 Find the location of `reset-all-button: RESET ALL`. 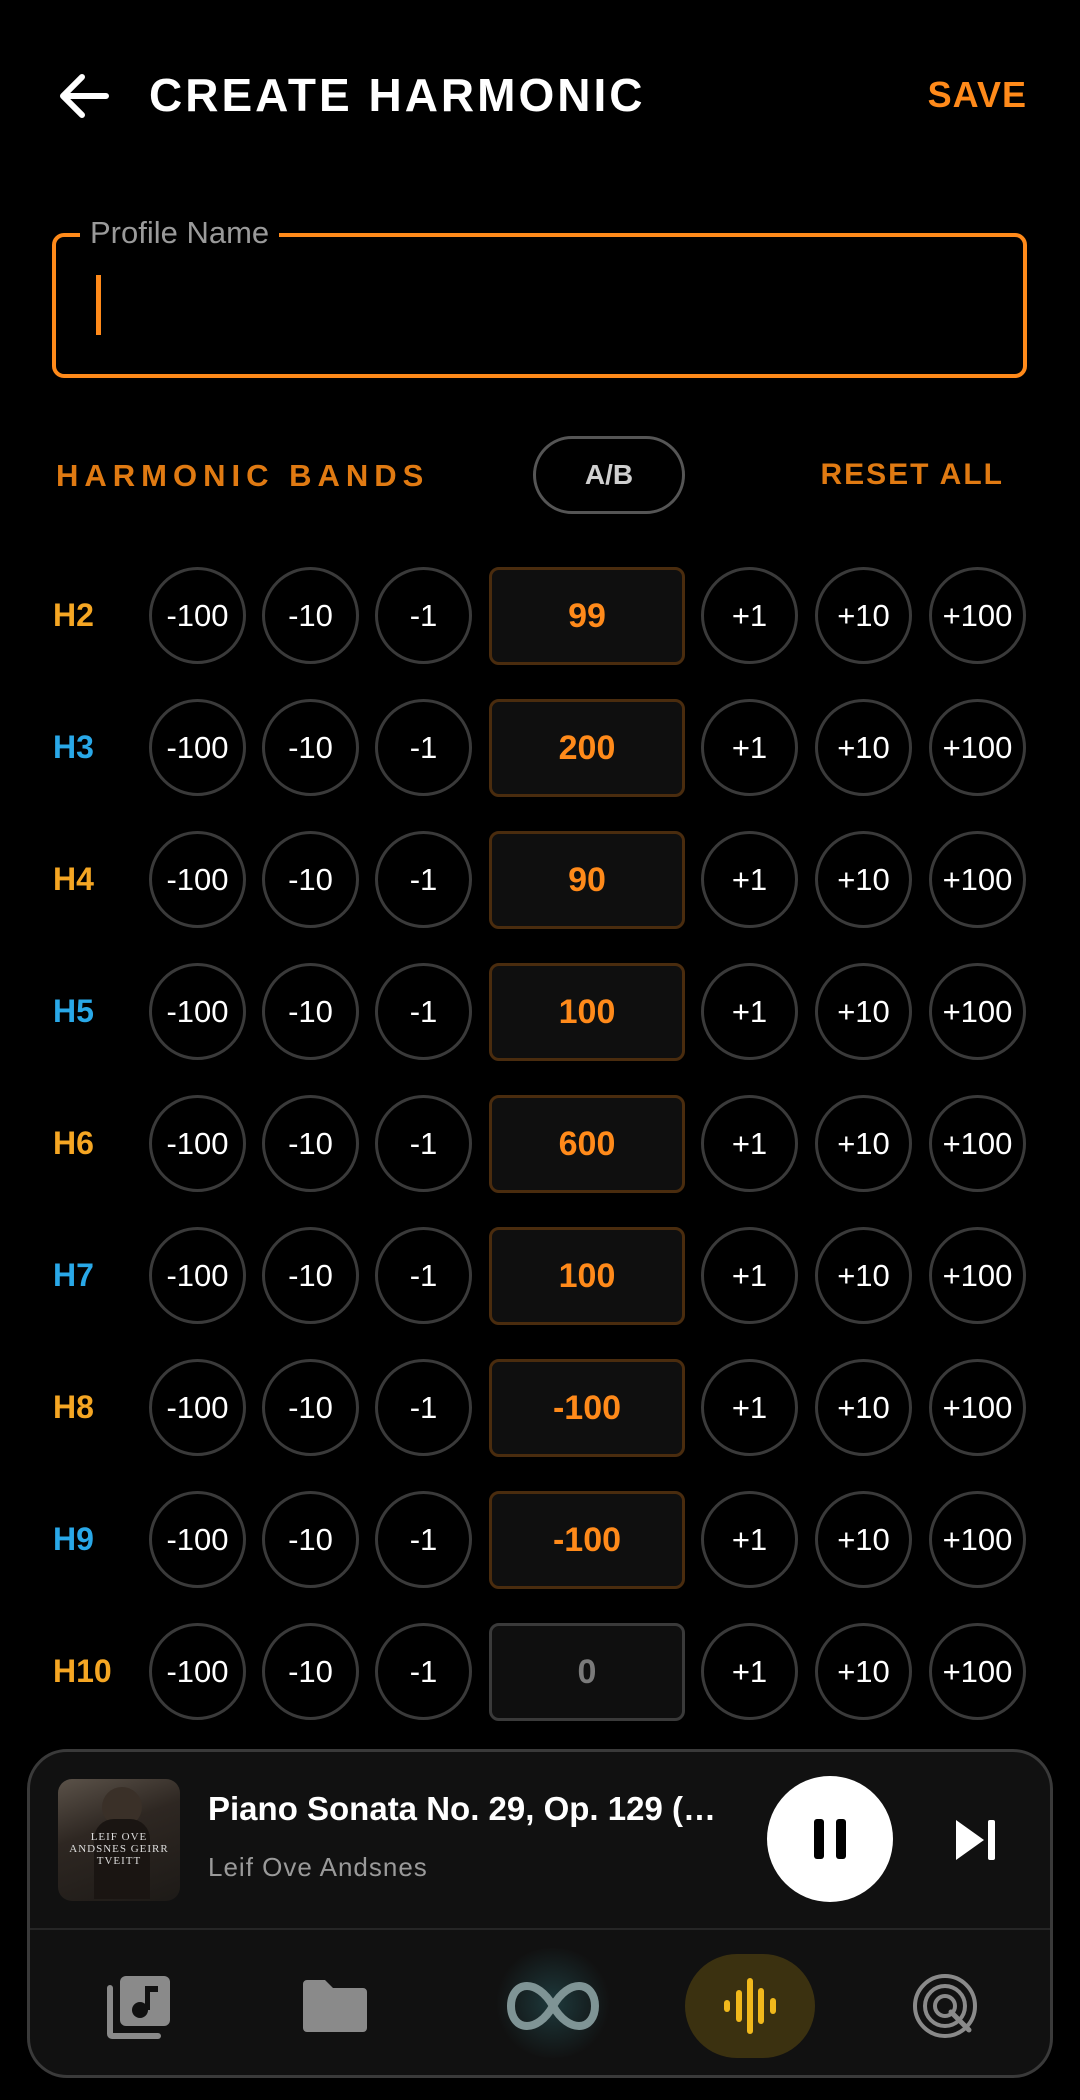

reset-all-button: RESET ALL is located at coordinates (912, 475).